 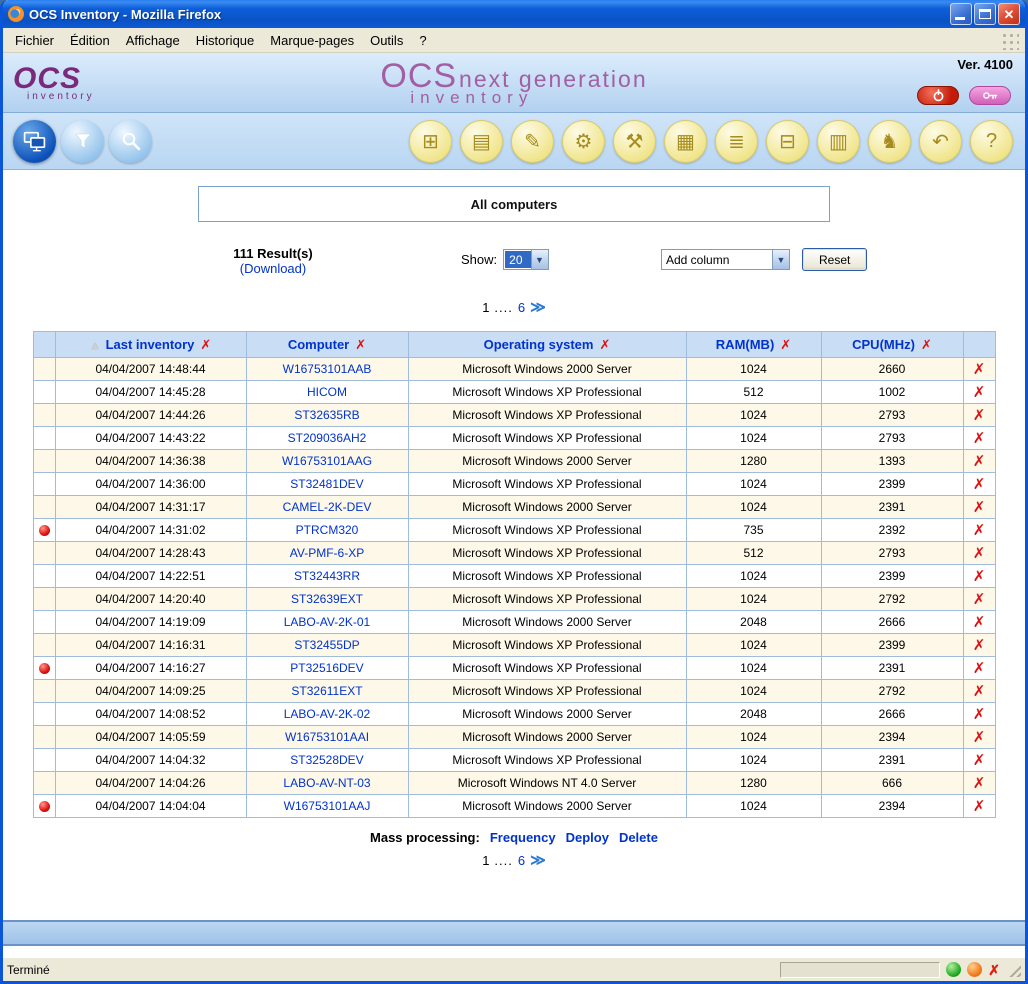 What do you see at coordinates (547, 344) in the screenshot?
I see `column-header-operating-system: Operating system ✗` at bounding box center [547, 344].